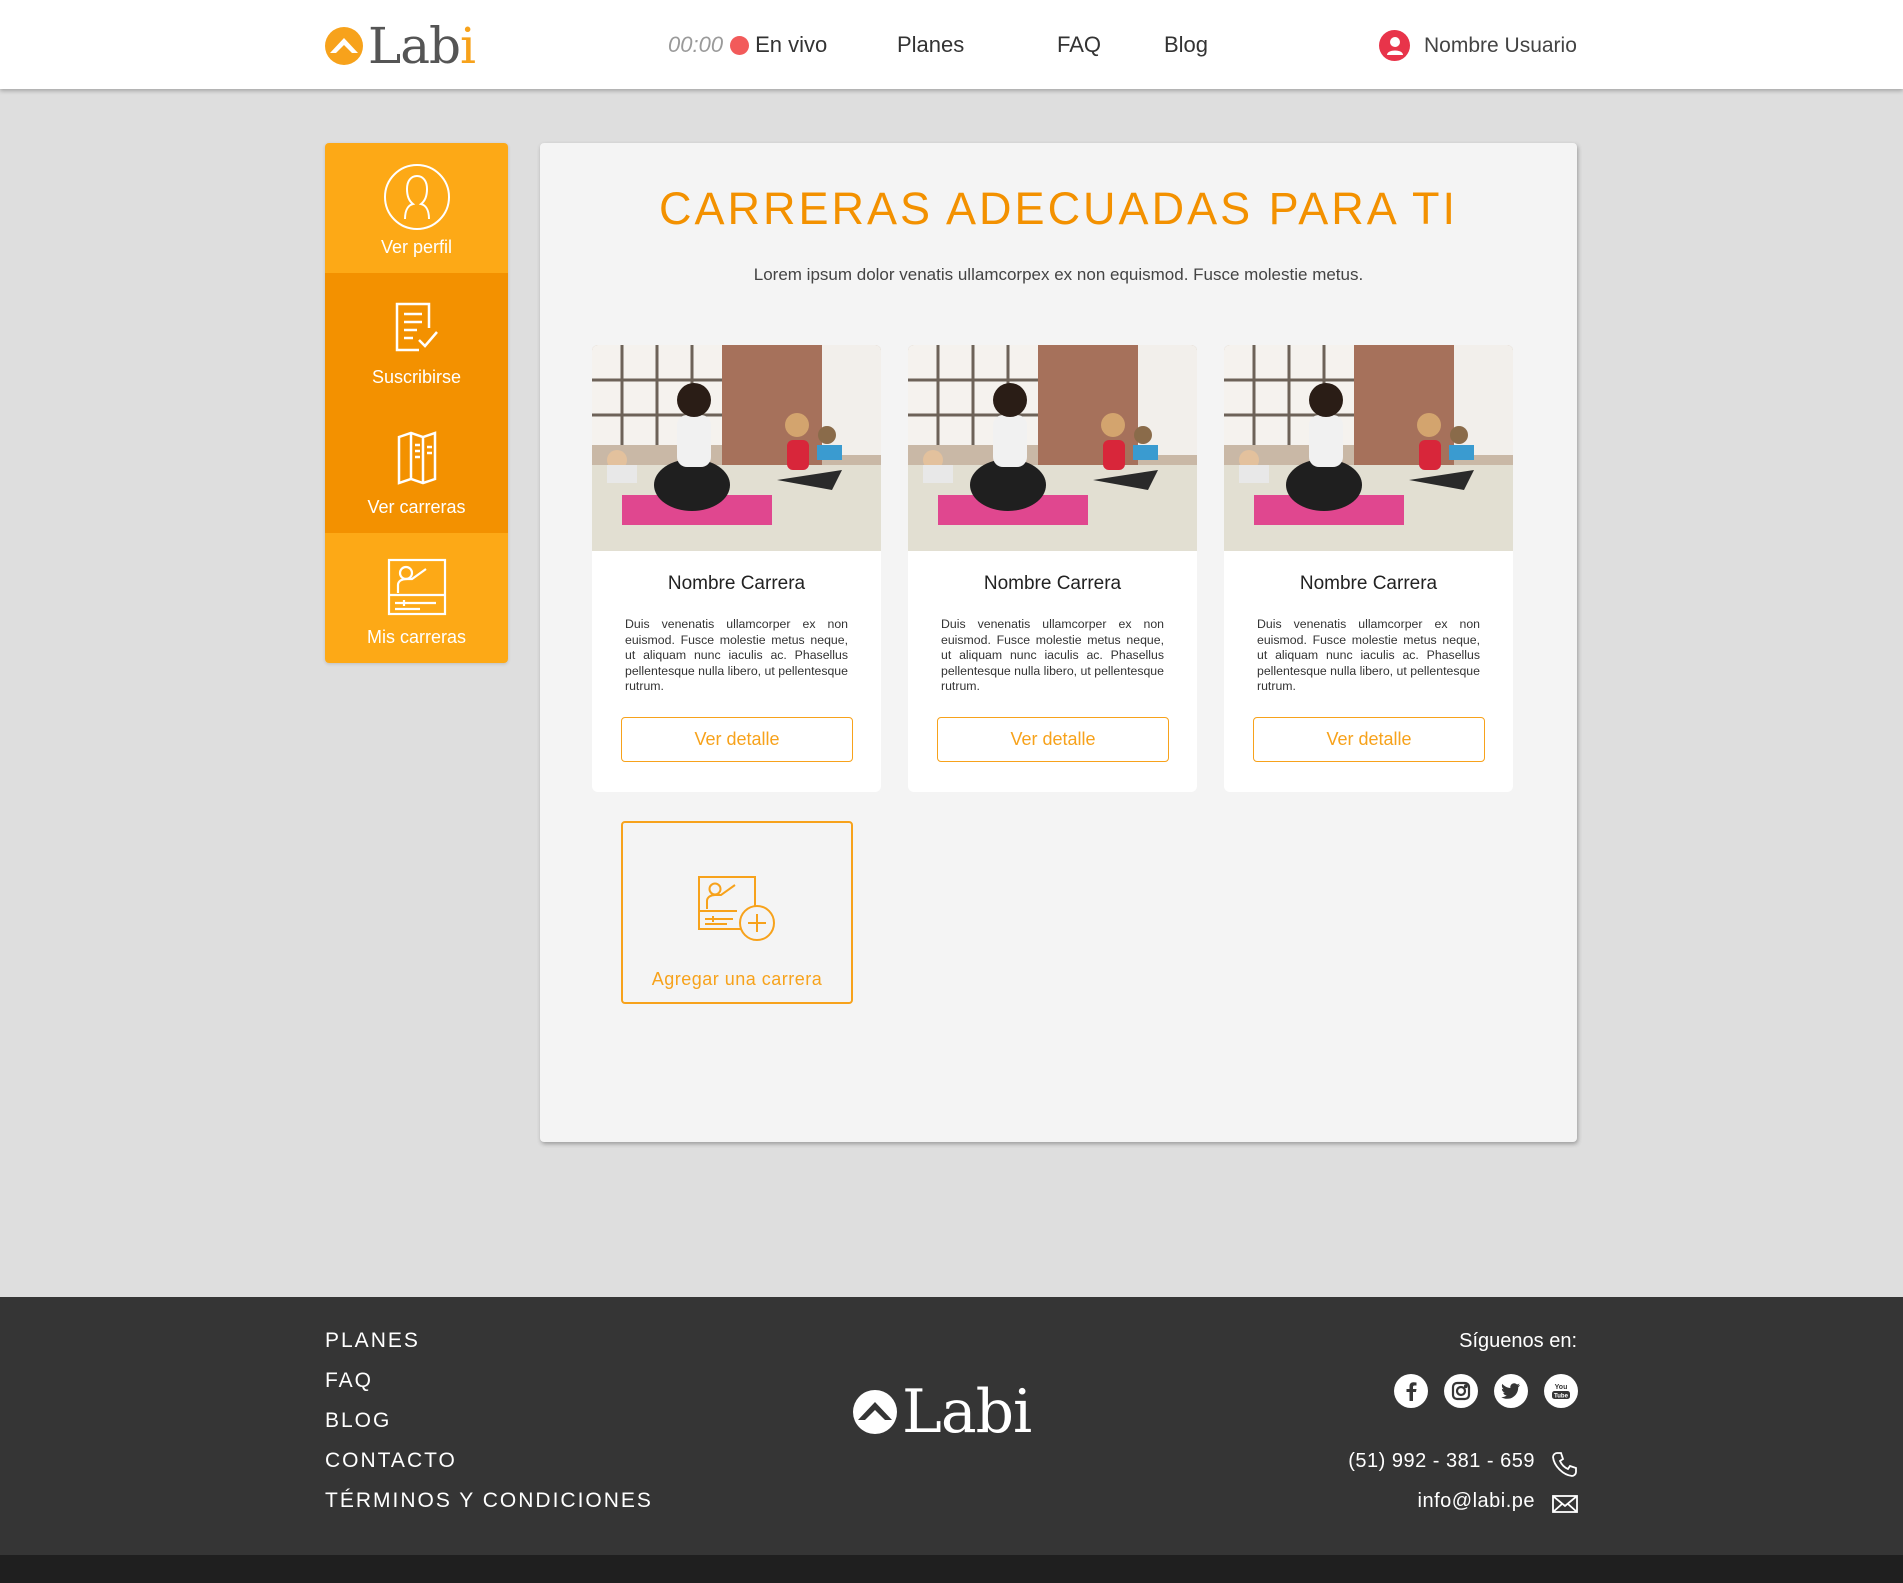 The image size is (1903, 1583). I want to click on youtube-icon: You Tube, so click(1561, 1391).